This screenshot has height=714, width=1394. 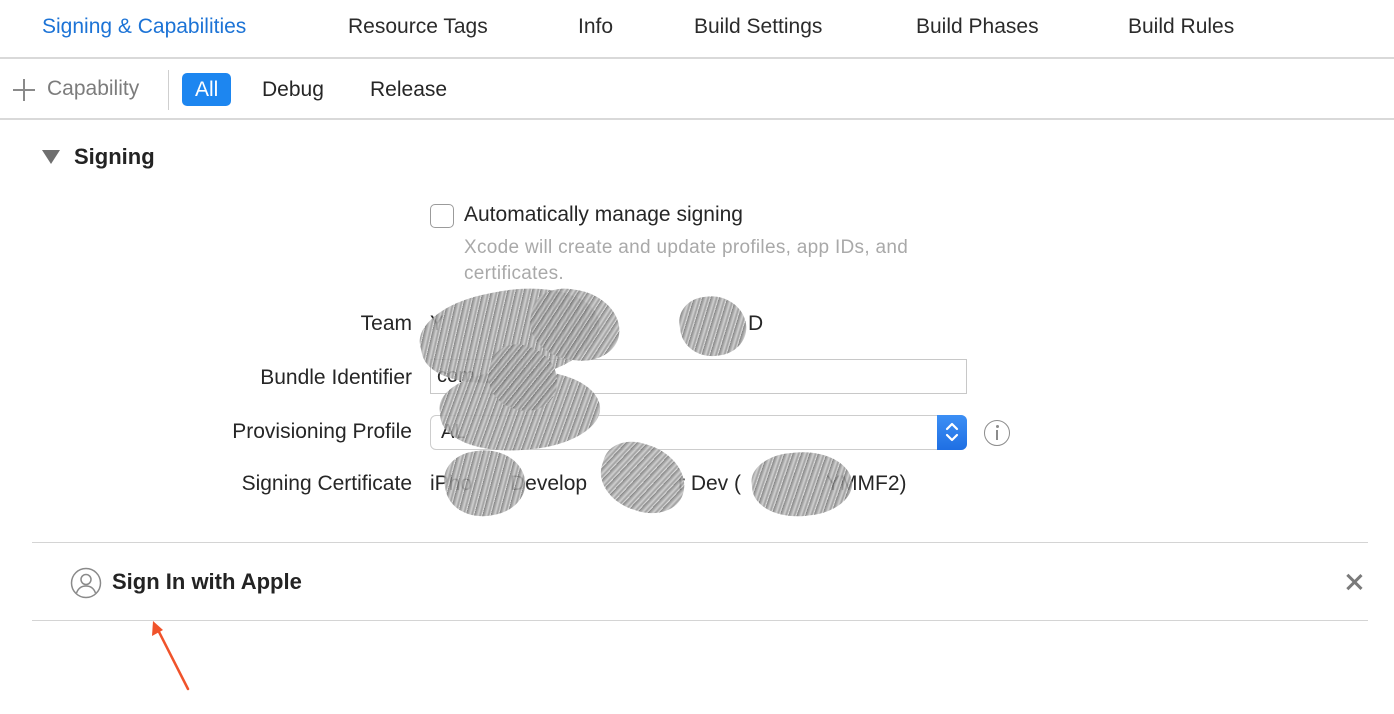 I want to click on annotation-arrow-icon, so click(x=171, y=656).